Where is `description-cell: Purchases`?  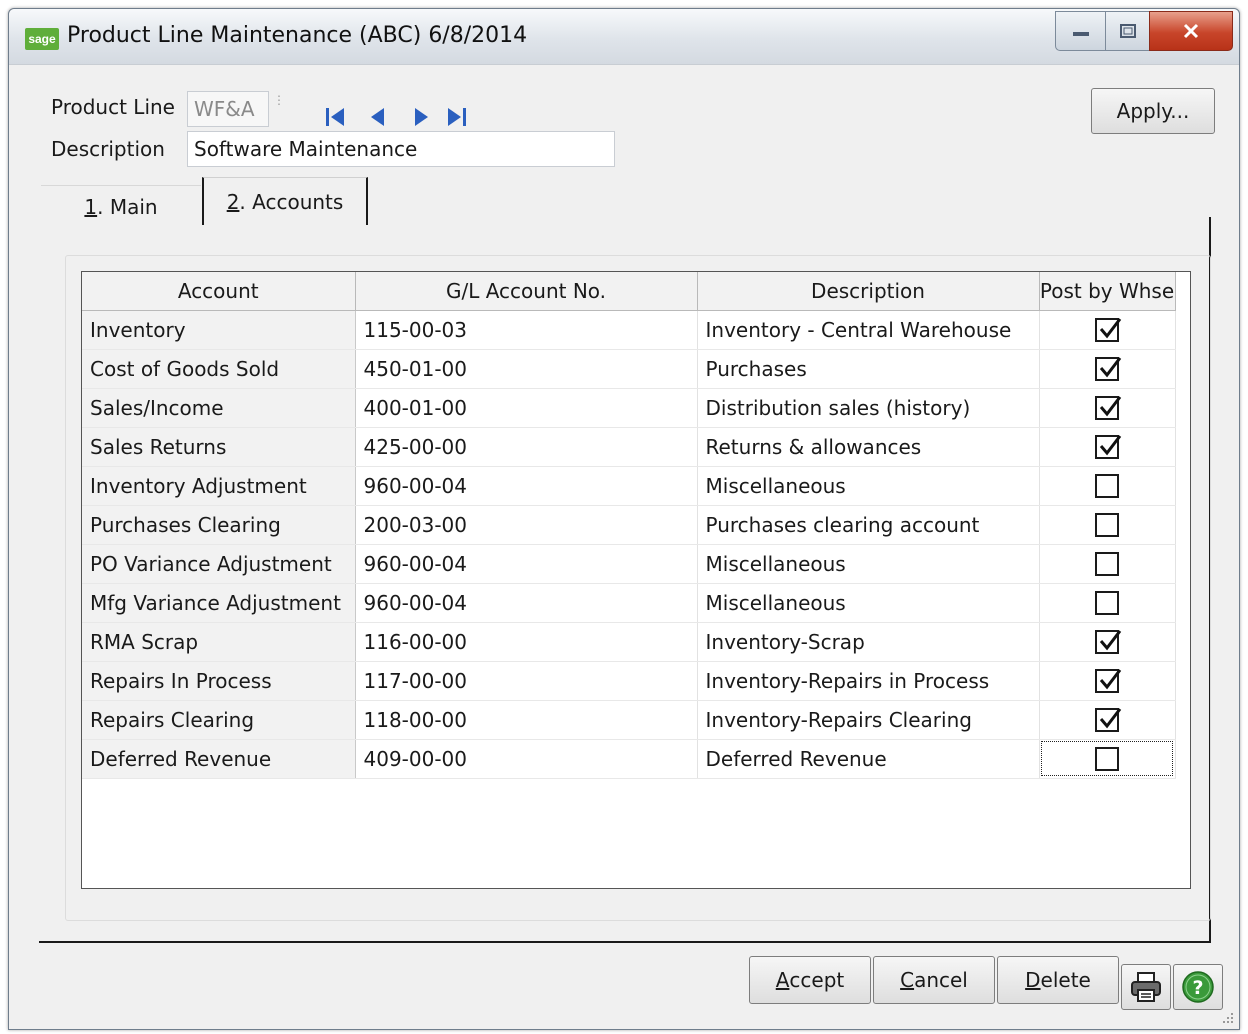 description-cell: Purchases is located at coordinates (868, 369).